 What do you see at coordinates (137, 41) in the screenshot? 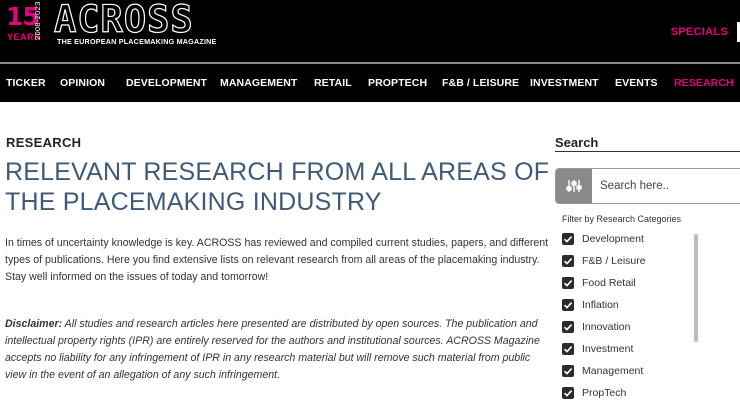
I see `logo-tagline: THE EUROPEAN PLACEMAKING MAGAZINE` at bounding box center [137, 41].